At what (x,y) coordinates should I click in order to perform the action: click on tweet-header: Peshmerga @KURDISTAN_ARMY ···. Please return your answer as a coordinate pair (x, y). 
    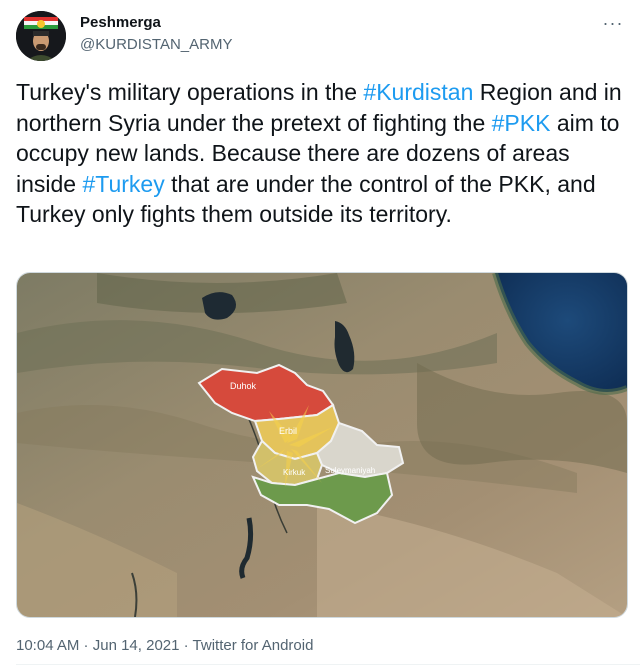
    Looking at the image, I should click on (320, 36).